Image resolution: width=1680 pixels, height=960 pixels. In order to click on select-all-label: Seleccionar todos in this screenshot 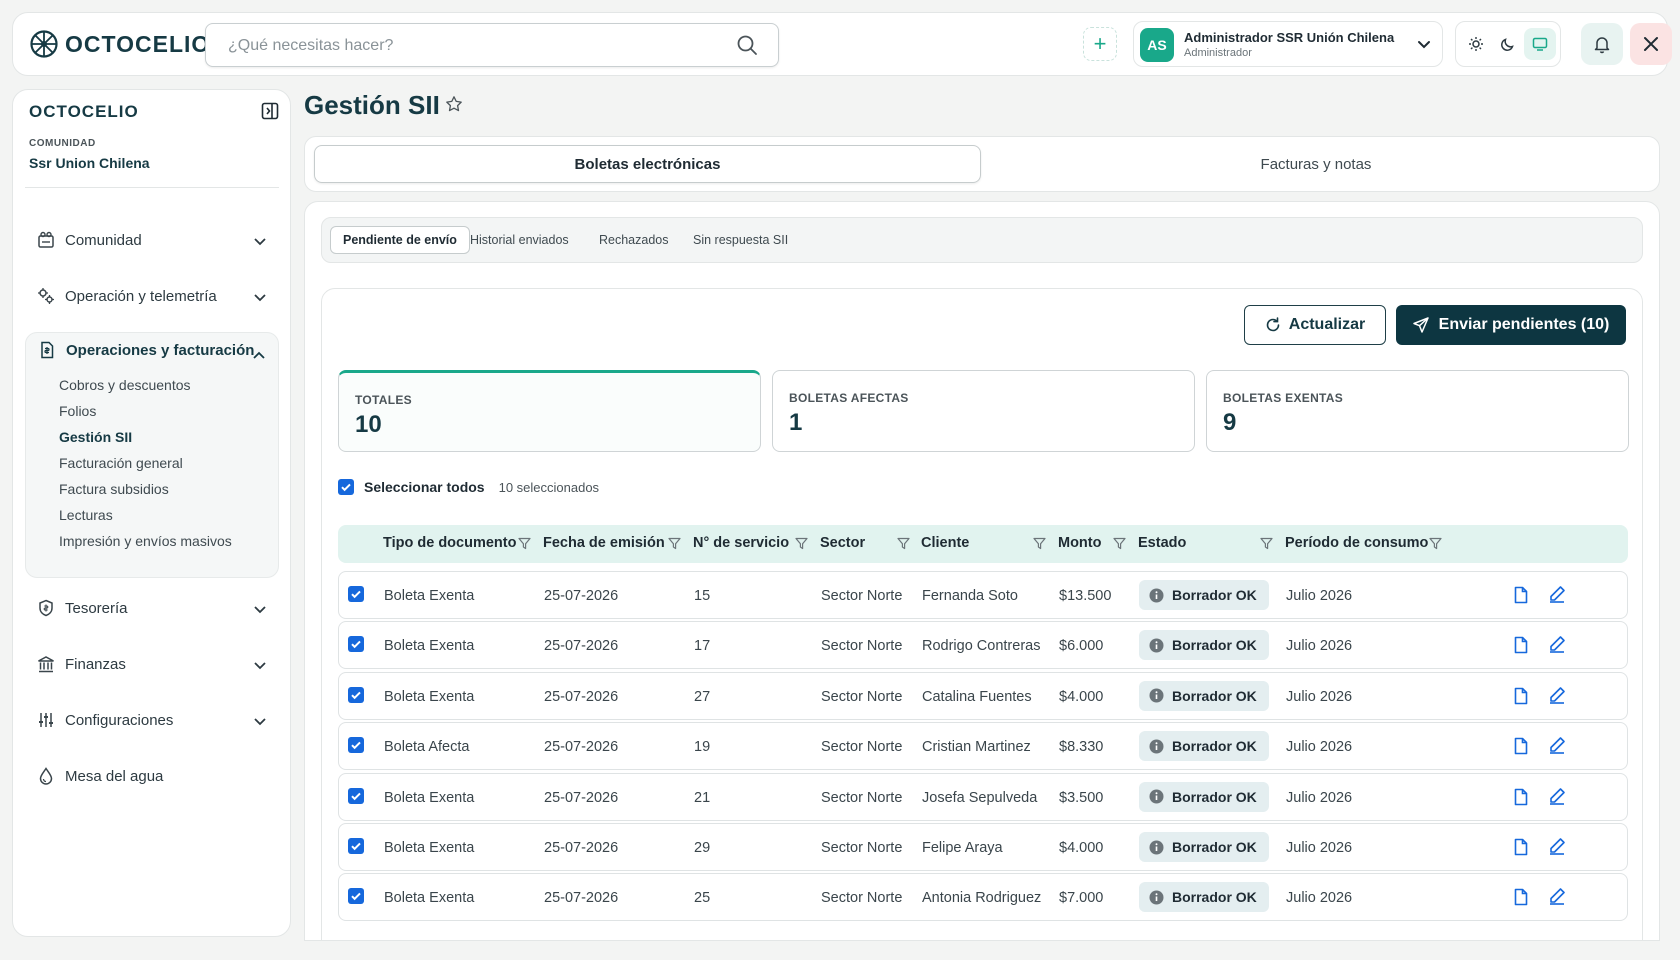, I will do `click(424, 487)`.